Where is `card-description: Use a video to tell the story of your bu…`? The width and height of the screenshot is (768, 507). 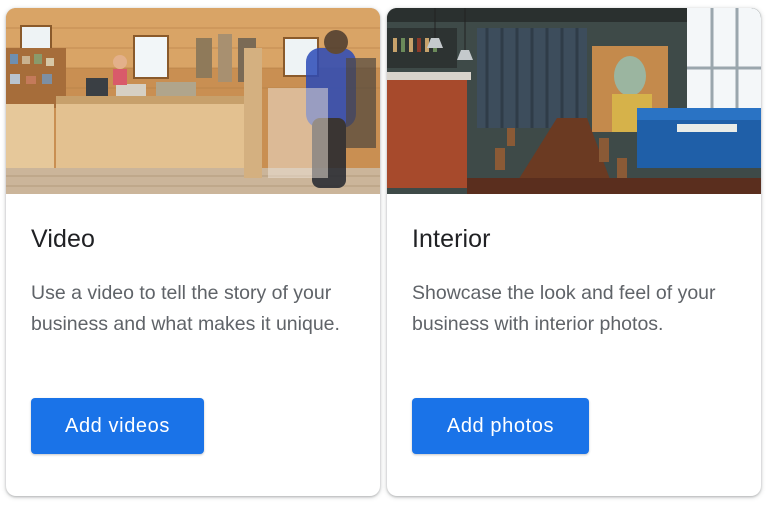
card-description: Use a video to tell the story of your bu… is located at coordinates (185, 308).